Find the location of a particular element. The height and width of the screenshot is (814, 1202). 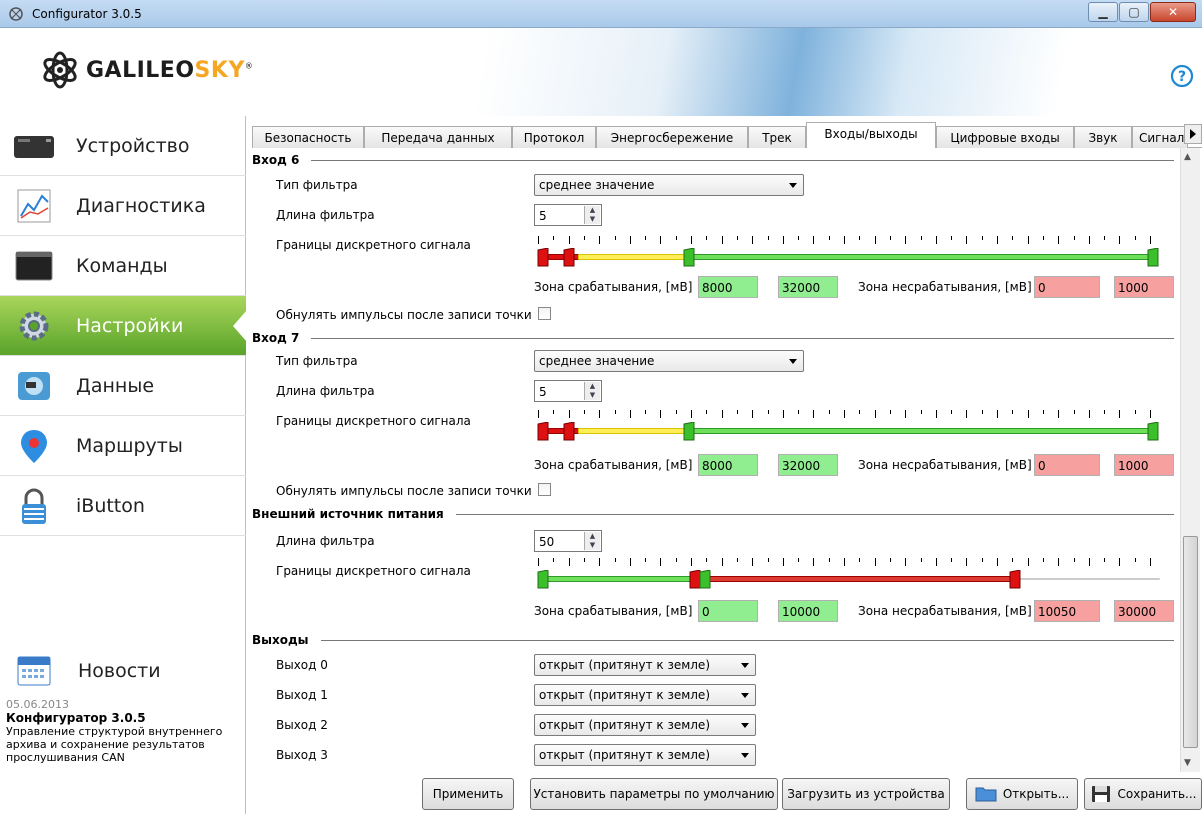

input-7-no-trigger-from: 0 is located at coordinates (1067, 465).